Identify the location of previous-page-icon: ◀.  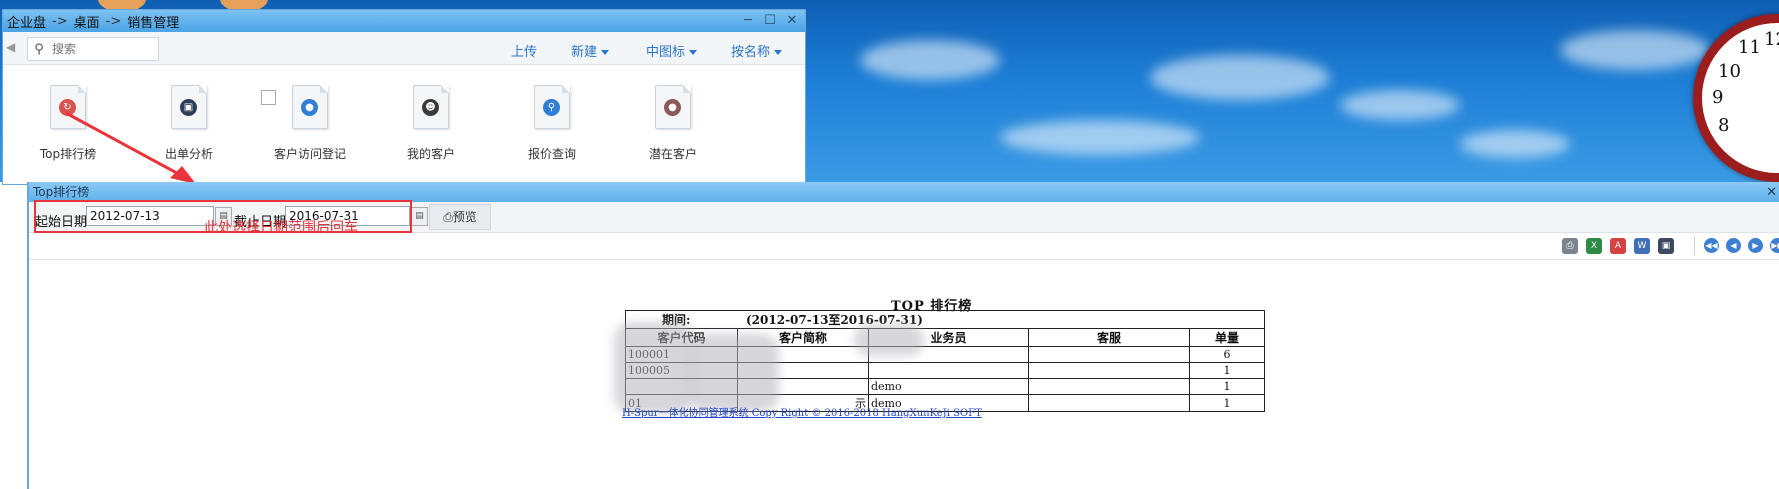
(1733, 245).